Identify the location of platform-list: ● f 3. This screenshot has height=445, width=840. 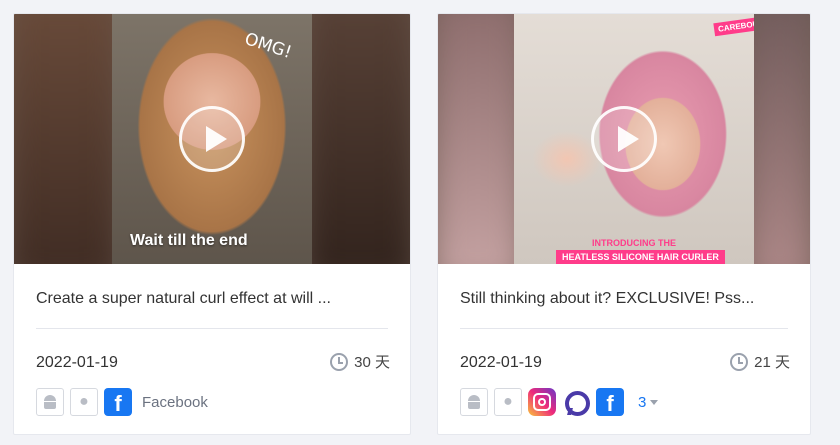
(559, 402).